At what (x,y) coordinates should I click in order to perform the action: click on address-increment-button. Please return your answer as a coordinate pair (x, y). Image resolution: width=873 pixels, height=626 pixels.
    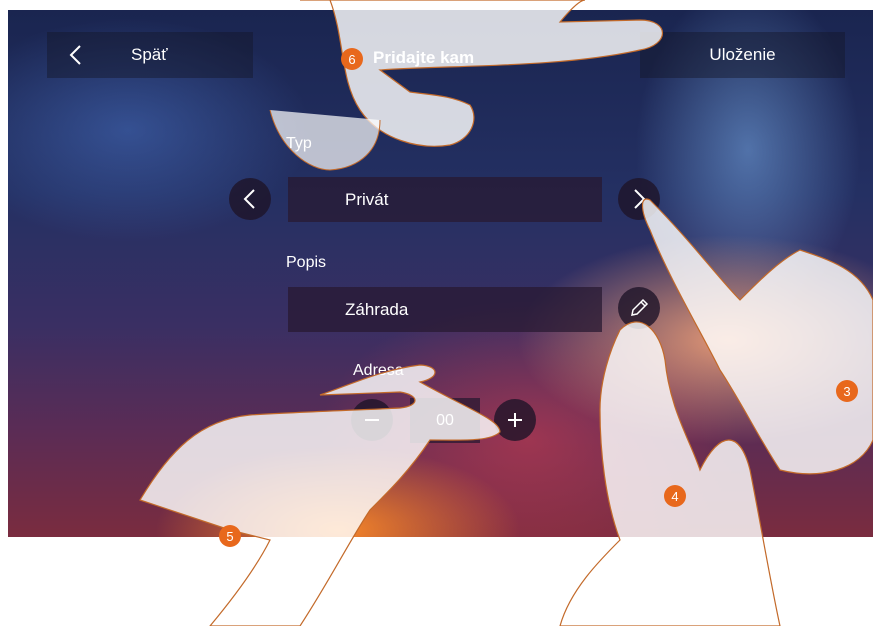
    Looking at the image, I should click on (515, 420).